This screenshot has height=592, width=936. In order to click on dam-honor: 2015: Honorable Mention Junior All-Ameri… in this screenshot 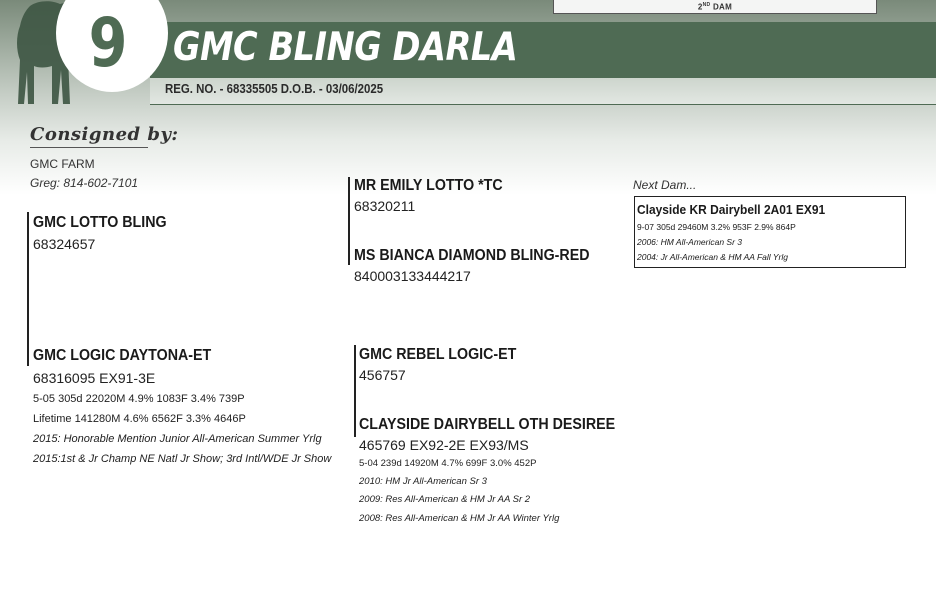, I will do `click(177, 439)`.